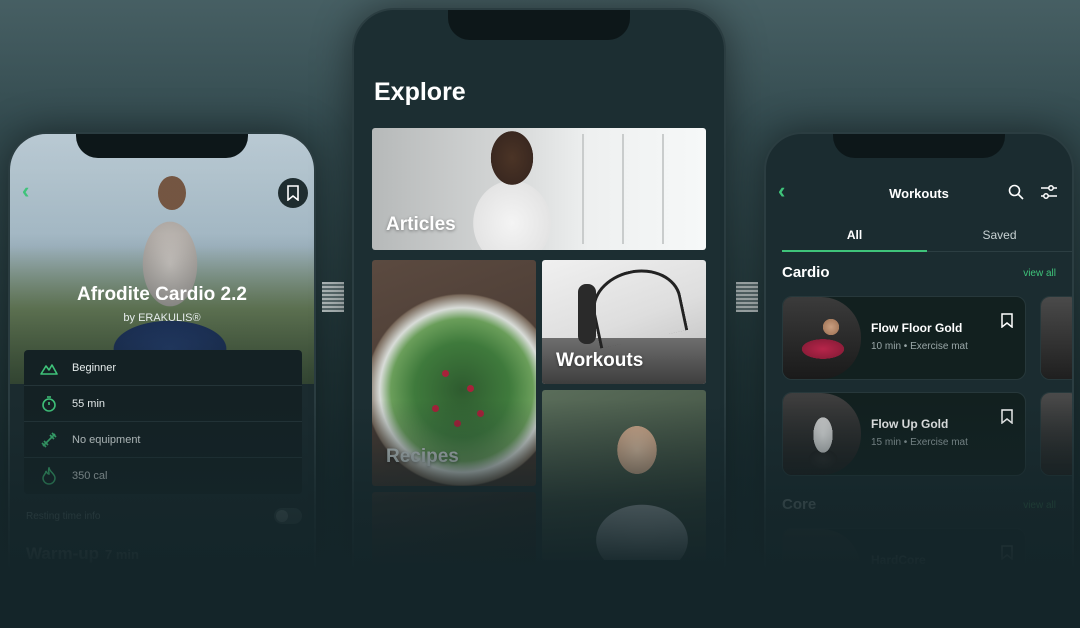 This screenshot has width=1080, height=628. I want to click on resting-time-row: Resting time info, so click(164, 516).